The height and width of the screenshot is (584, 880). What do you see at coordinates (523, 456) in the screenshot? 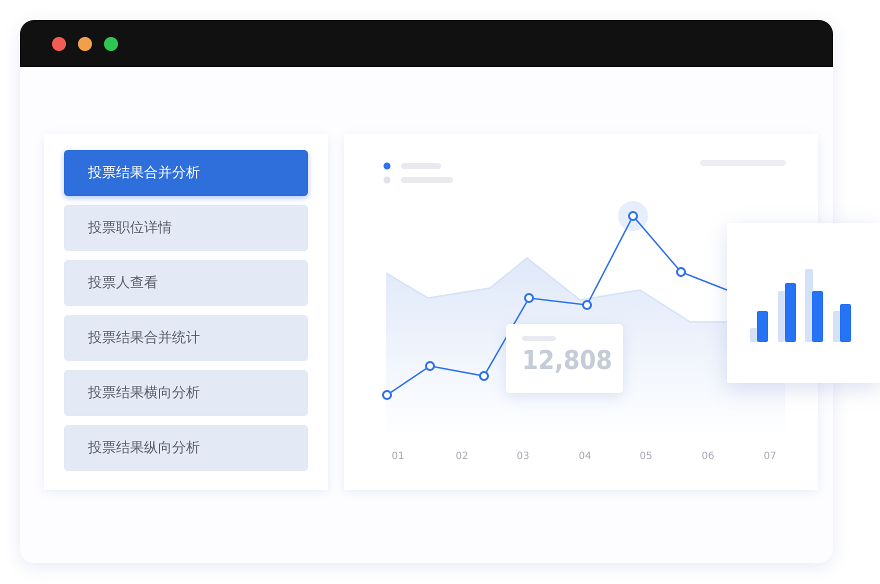
I see `axis-label: 03` at bounding box center [523, 456].